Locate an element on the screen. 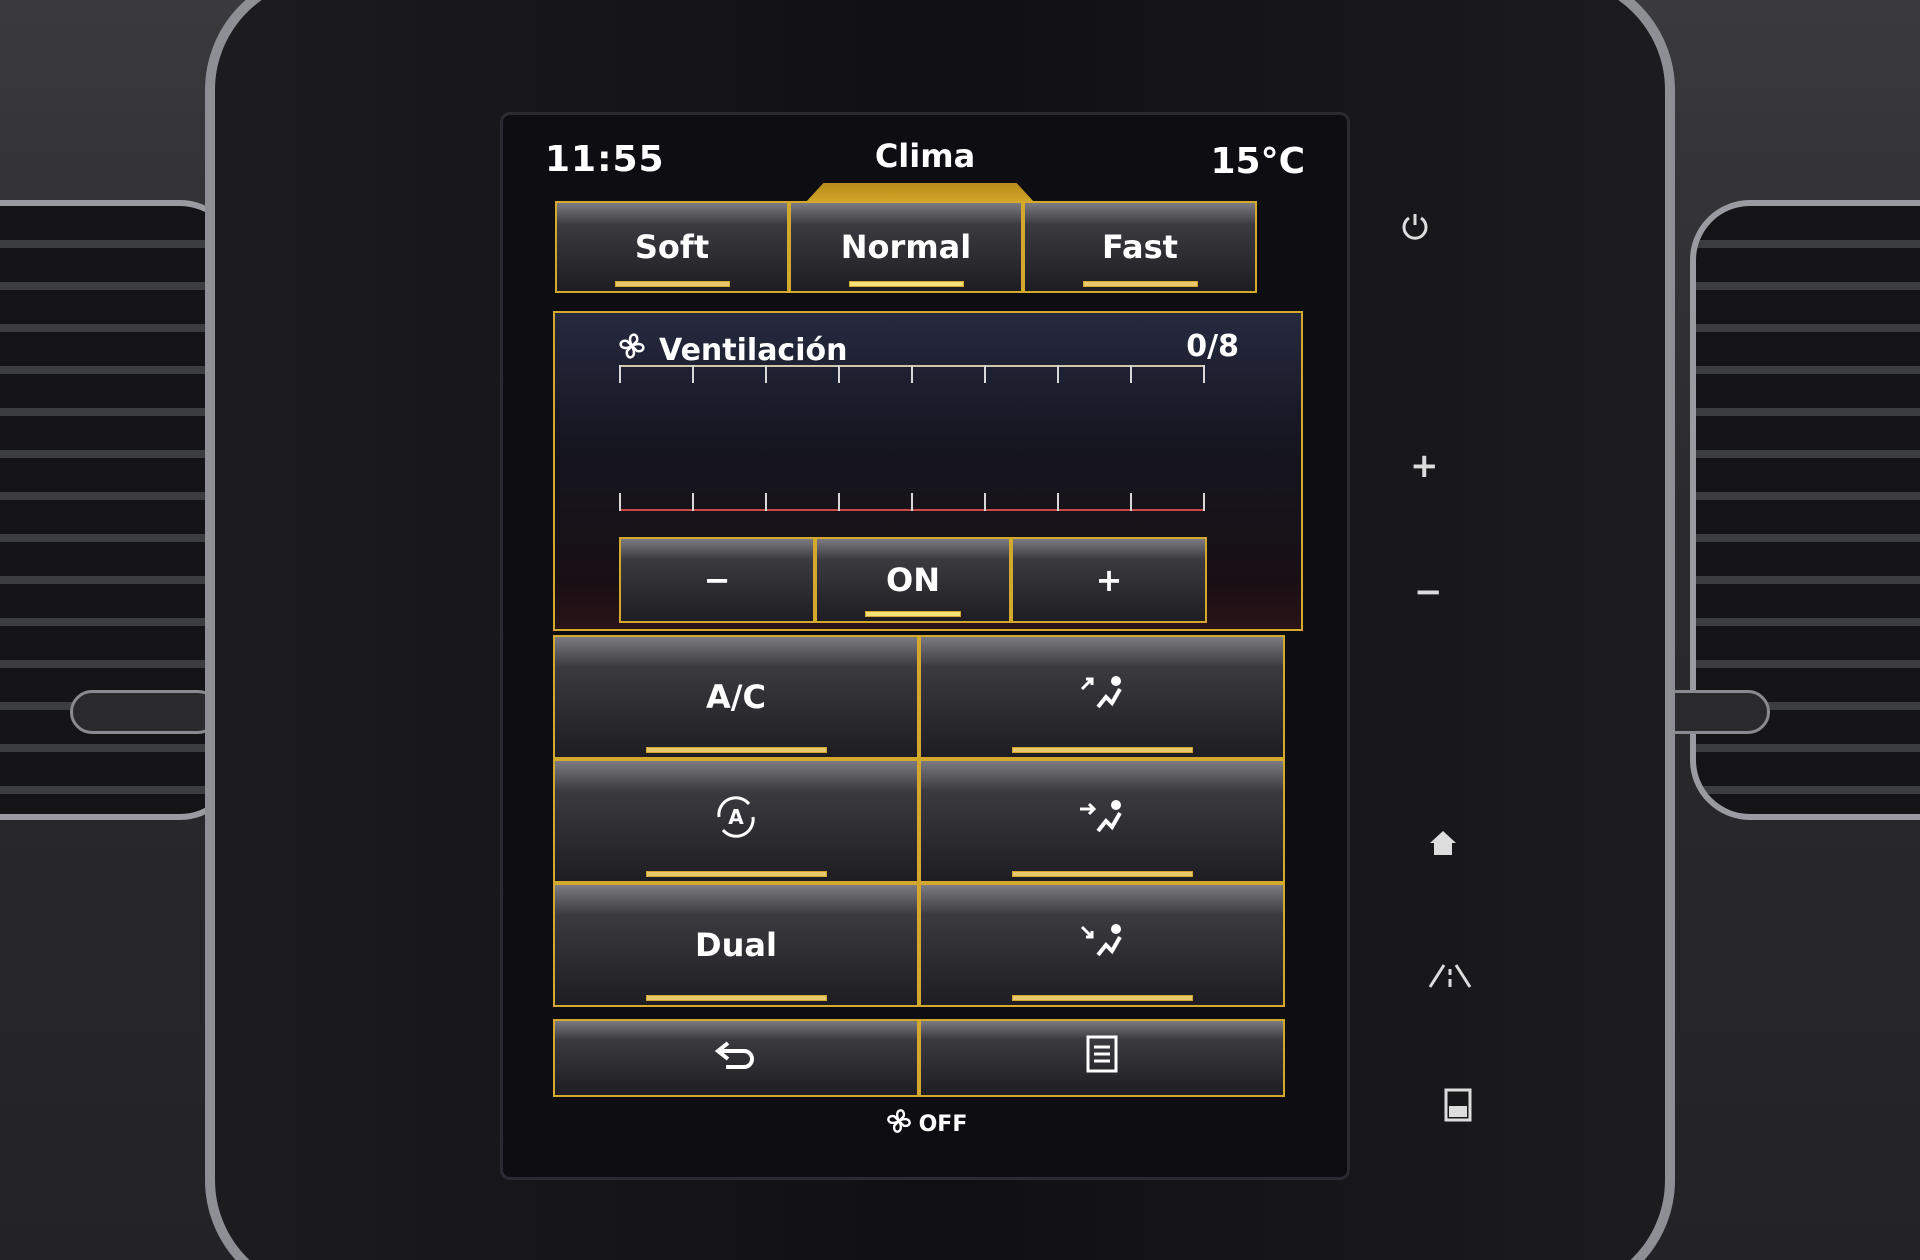 This screenshot has height=1260, width=1920. airflow-down-indicator-bar is located at coordinates (1102, 998).